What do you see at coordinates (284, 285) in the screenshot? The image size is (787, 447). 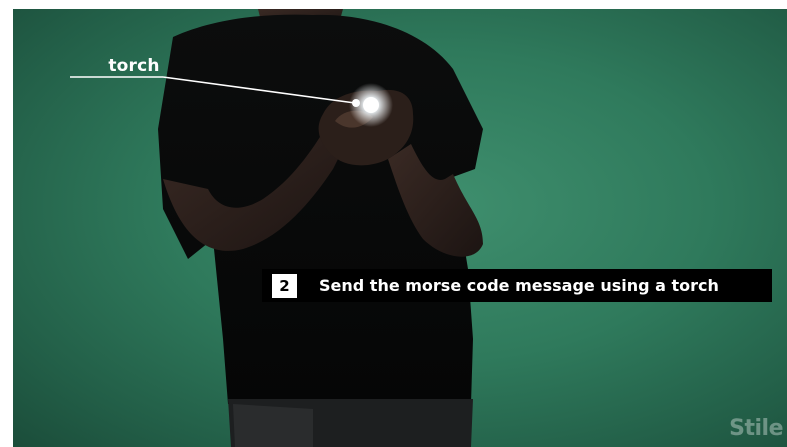 I see `step-number-badge: 2` at bounding box center [284, 285].